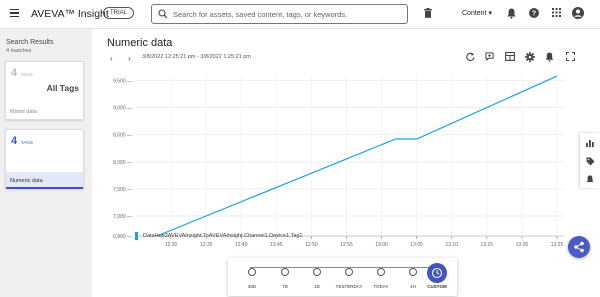  Describe the element at coordinates (381, 286) in the screenshot. I see `time-option-label: TODAY` at that location.